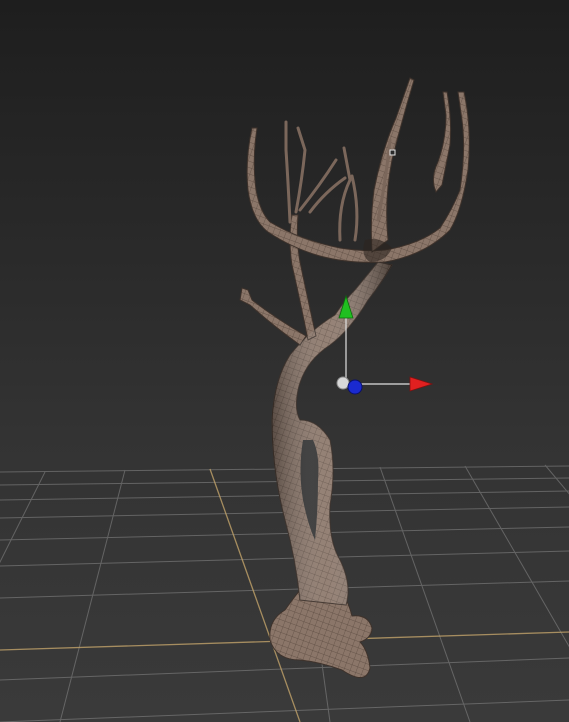 This screenshot has height=722, width=569. What do you see at coordinates (421, 384) in the screenshot?
I see `gizmo-x-arrow-icon` at bounding box center [421, 384].